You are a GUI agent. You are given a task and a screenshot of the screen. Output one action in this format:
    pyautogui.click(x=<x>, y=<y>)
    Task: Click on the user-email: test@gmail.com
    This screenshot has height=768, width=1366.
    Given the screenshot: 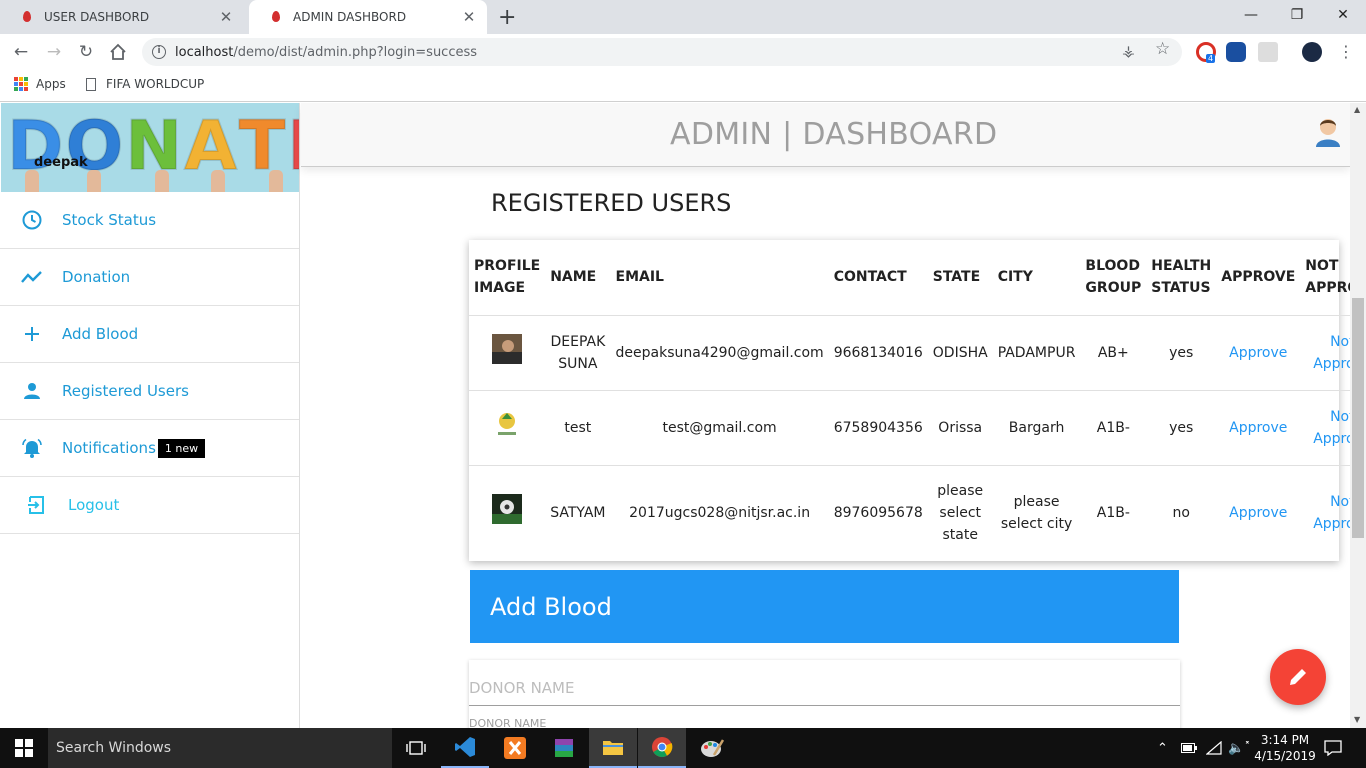 What is the action you would take?
    pyautogui.click(x=719, y=428)
    